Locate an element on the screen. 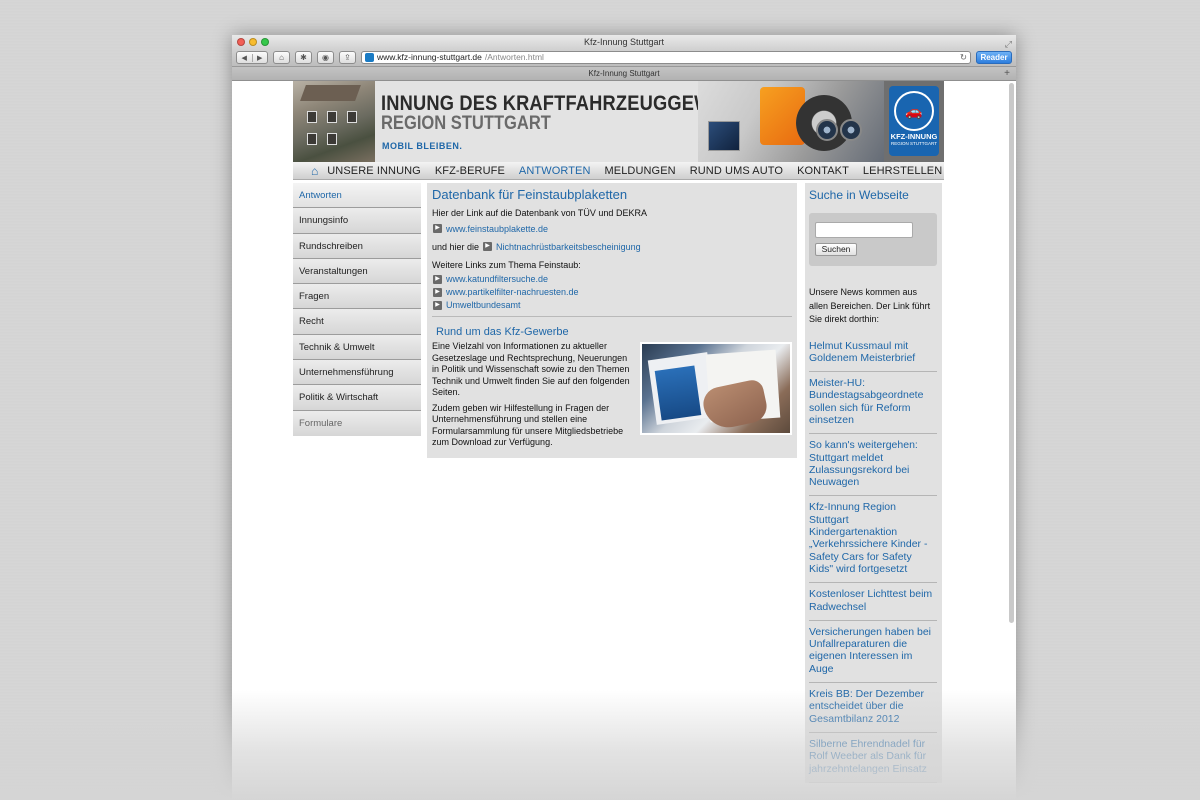 Image resolution: width=1200 pixels, height=800 pixels. nav-meldungen: MELDUNGEN is located at coordinates (640, 171).